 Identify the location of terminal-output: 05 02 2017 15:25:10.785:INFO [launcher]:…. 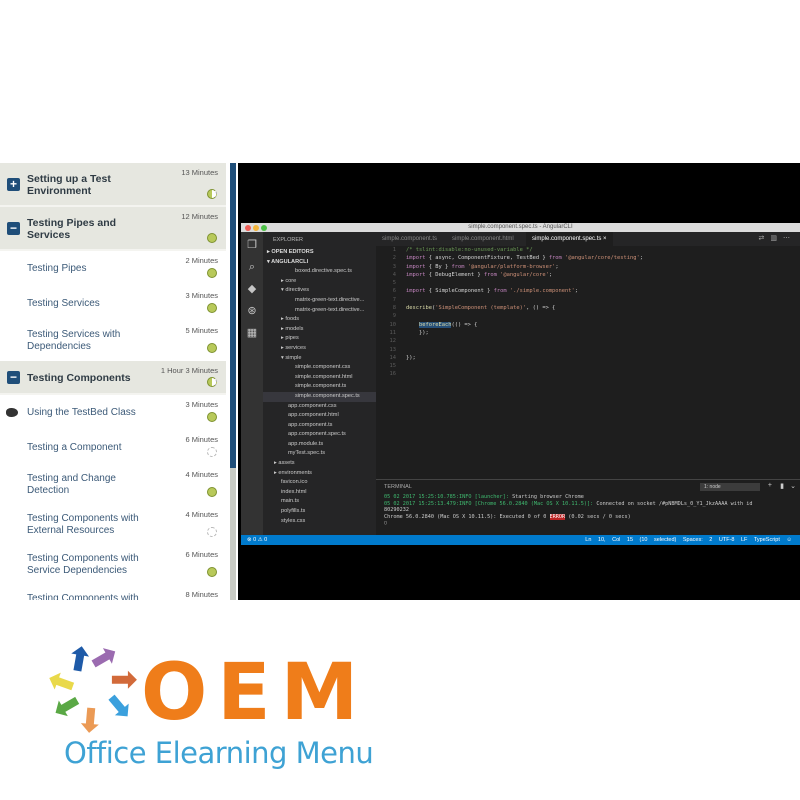
(588, 510).